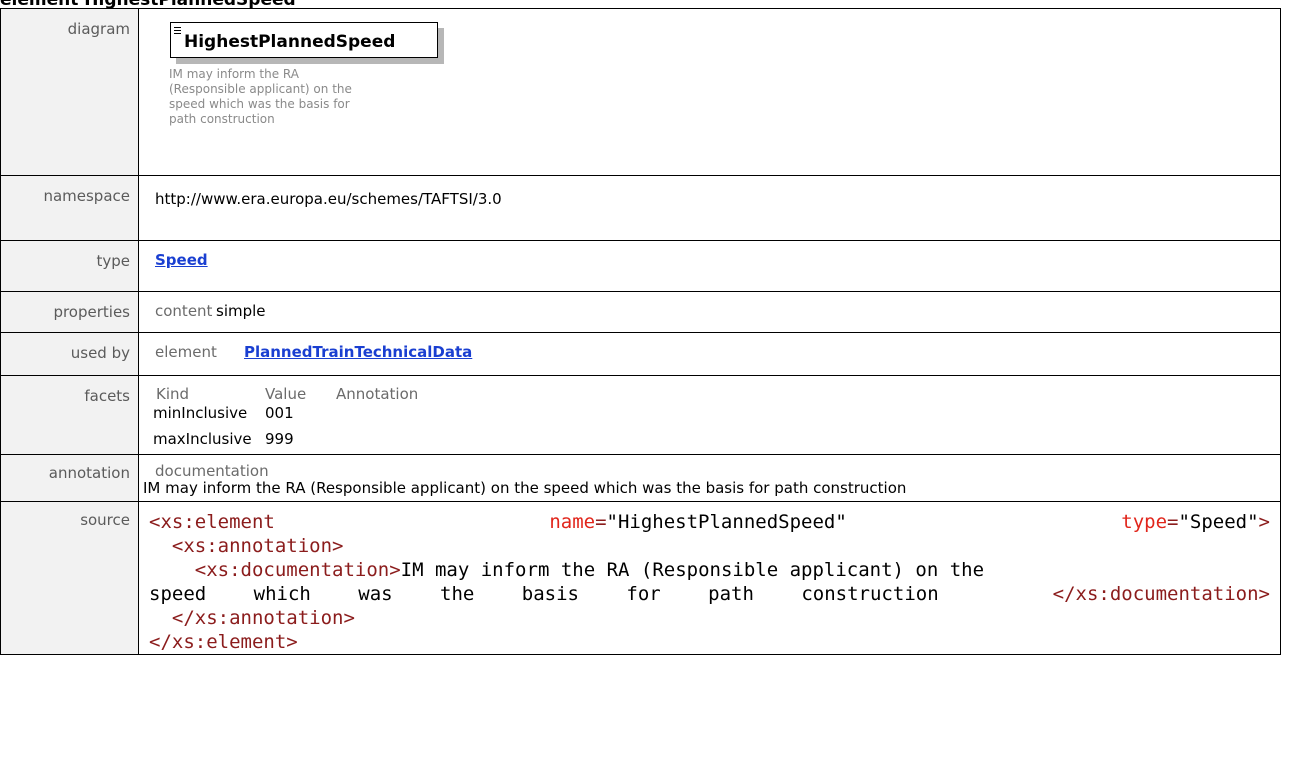 The height and width of the screenshot is (758, 1289). Describe the element at coordinates (290, 42) in the screenshot. I see `diagram-element-name: HighestPlannedSpeed` at that location.